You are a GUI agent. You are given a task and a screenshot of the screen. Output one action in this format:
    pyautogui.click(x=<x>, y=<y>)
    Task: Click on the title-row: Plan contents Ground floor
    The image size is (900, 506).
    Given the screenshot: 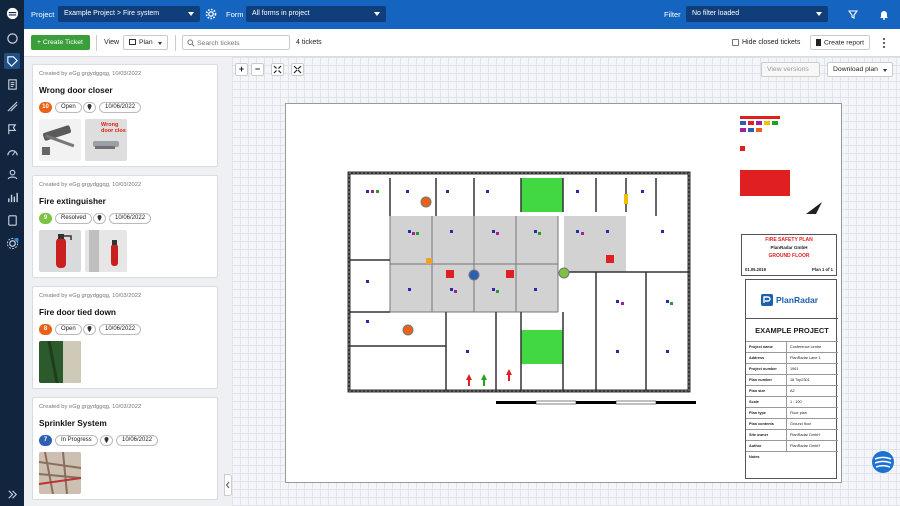 What is the action you would take?
    pyautogui.click(x=792, y=424)
    